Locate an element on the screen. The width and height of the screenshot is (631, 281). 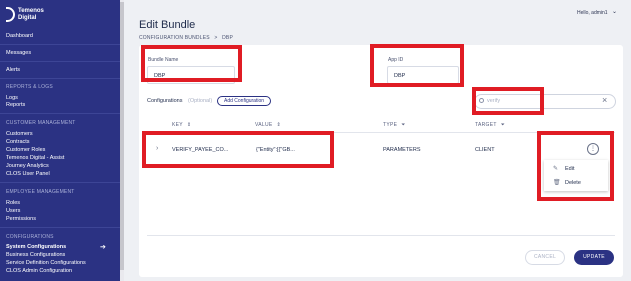
column-header-key: KEY ⇕ is located at coordinates (181, 125).